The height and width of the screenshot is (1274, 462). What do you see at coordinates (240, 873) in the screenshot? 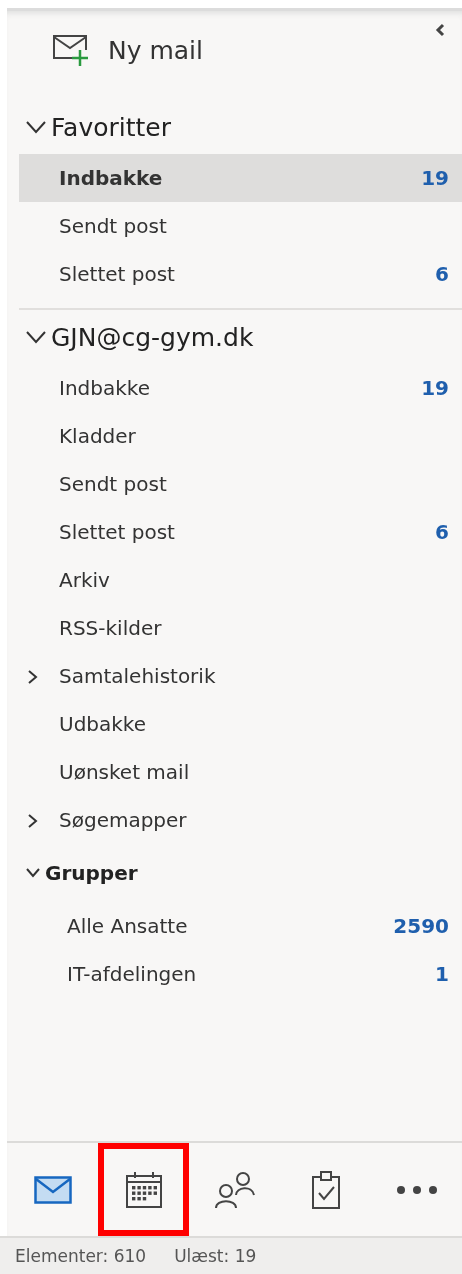
I see `section-header: Grupper` at bounding box center [240, 873].